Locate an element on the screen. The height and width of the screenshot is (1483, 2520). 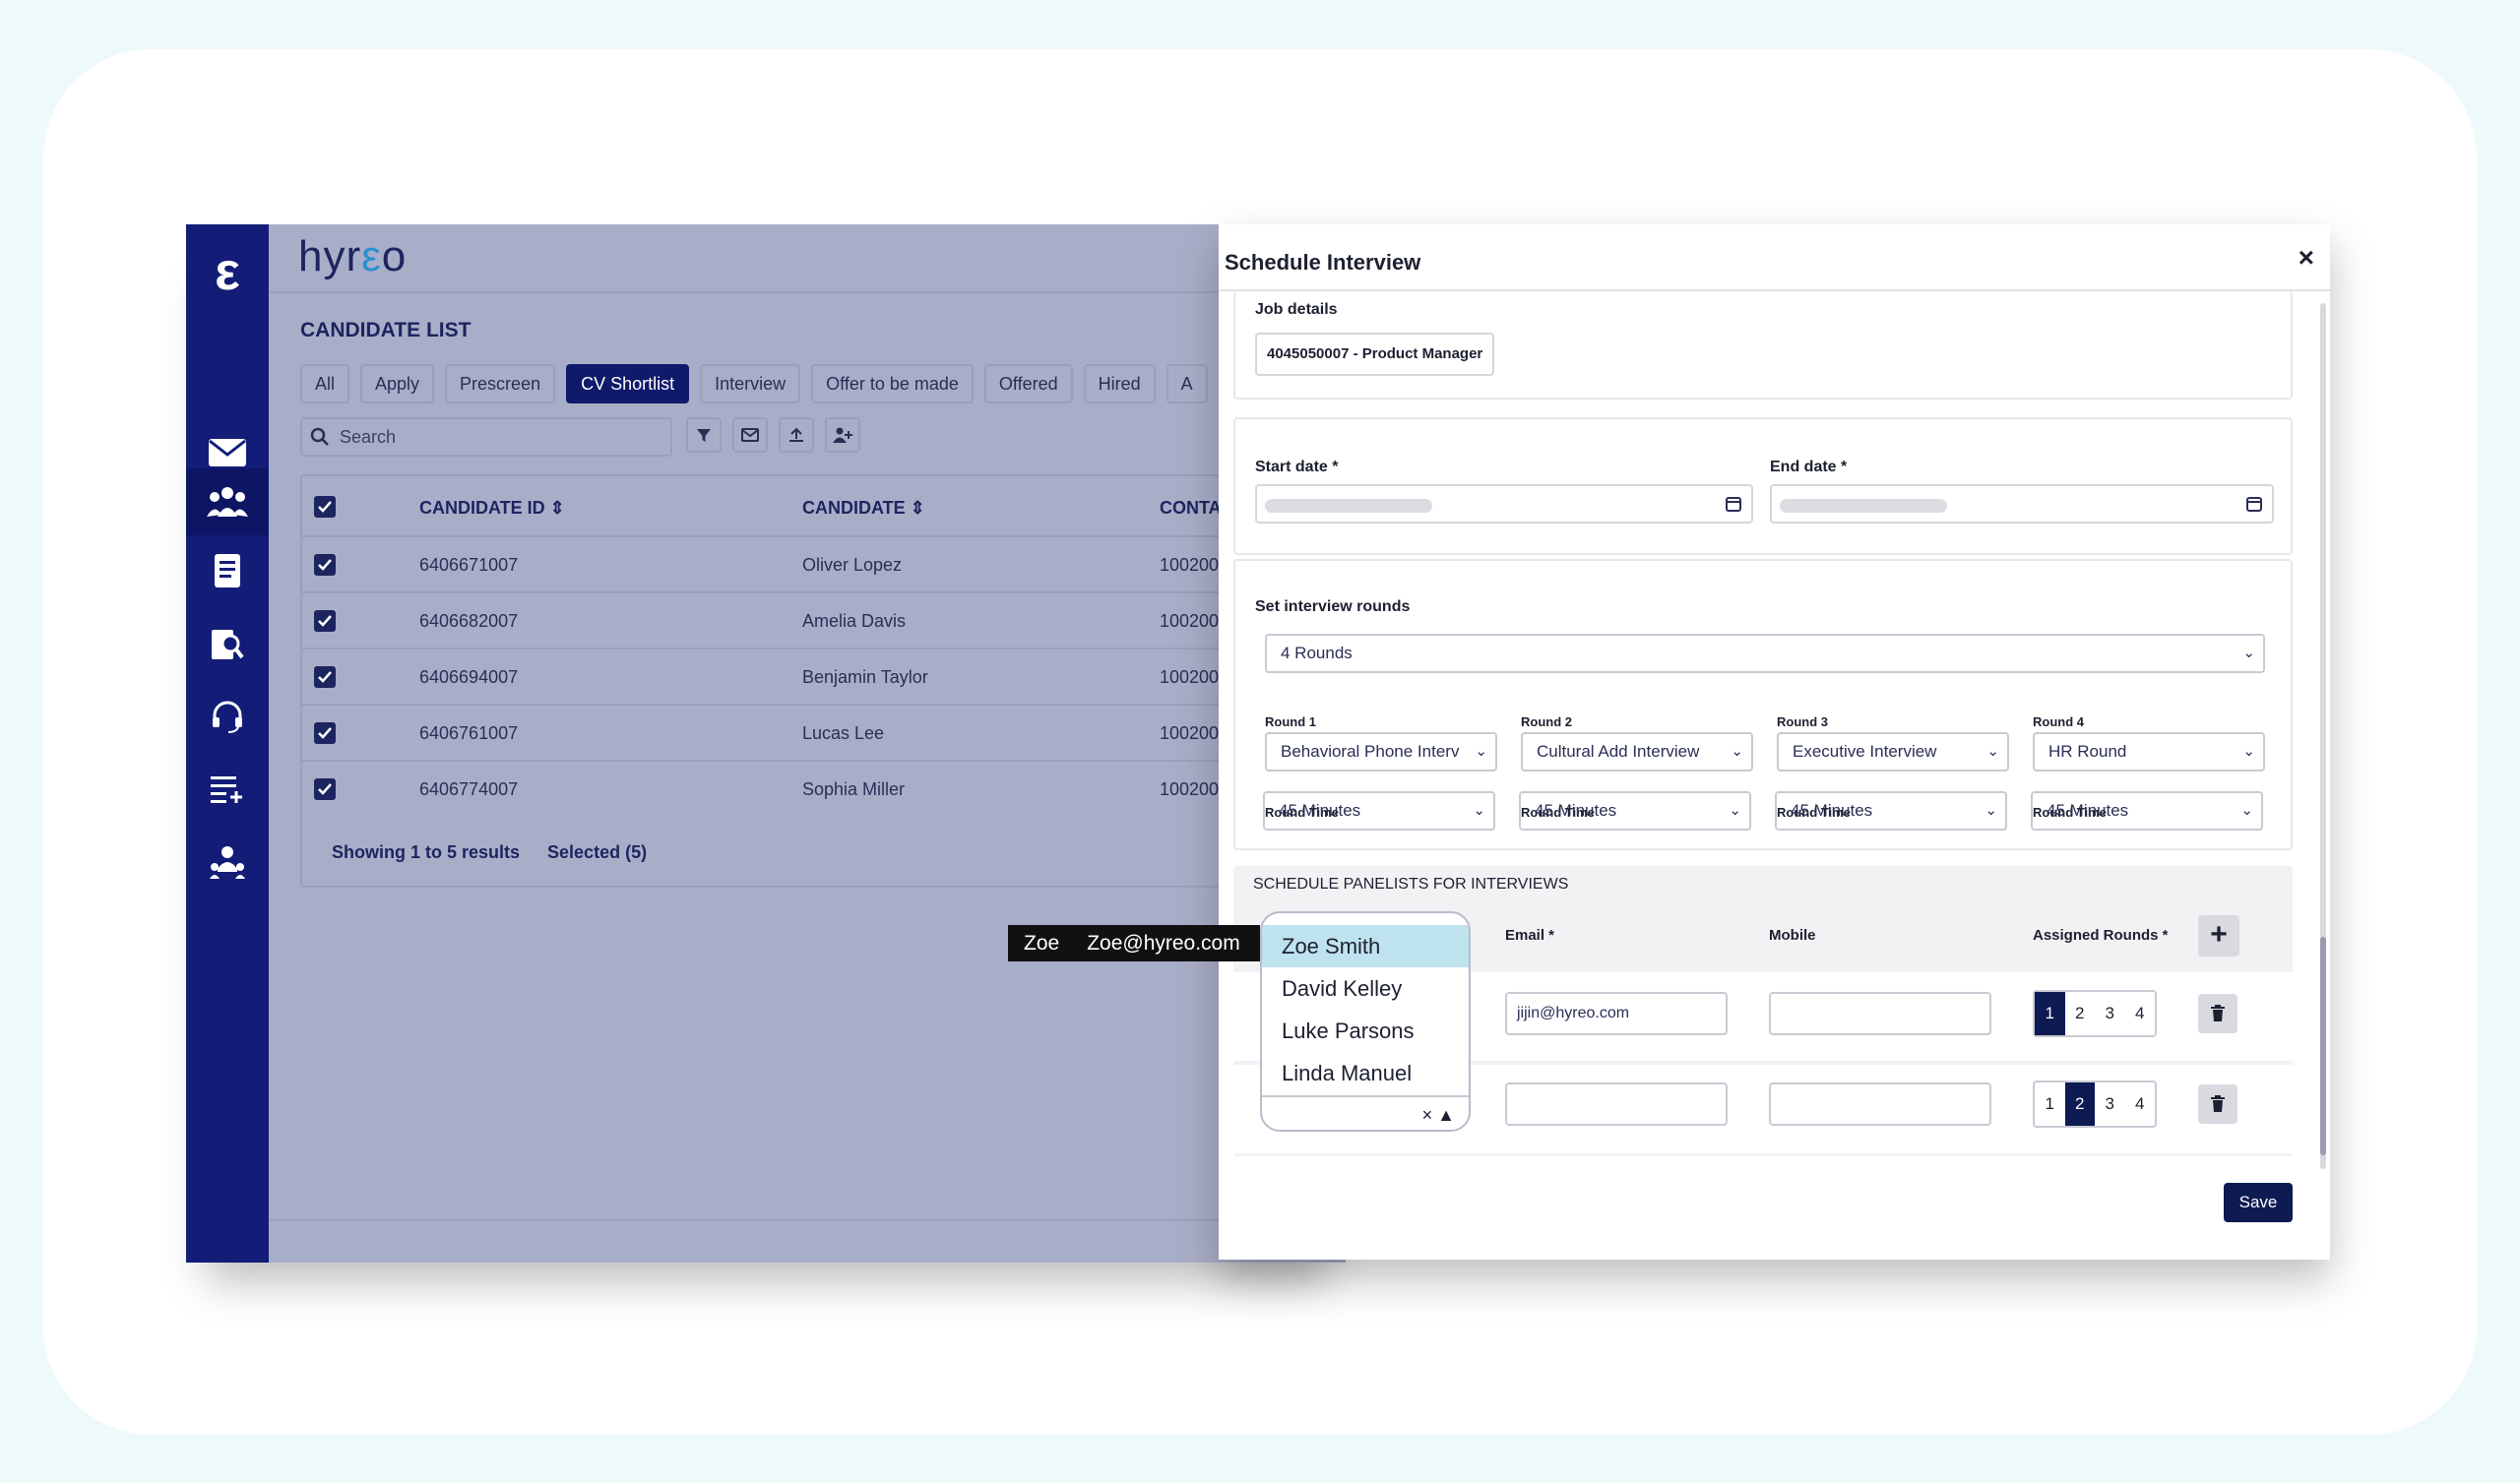
assign-user-icon is located at coordinates (842, 435).